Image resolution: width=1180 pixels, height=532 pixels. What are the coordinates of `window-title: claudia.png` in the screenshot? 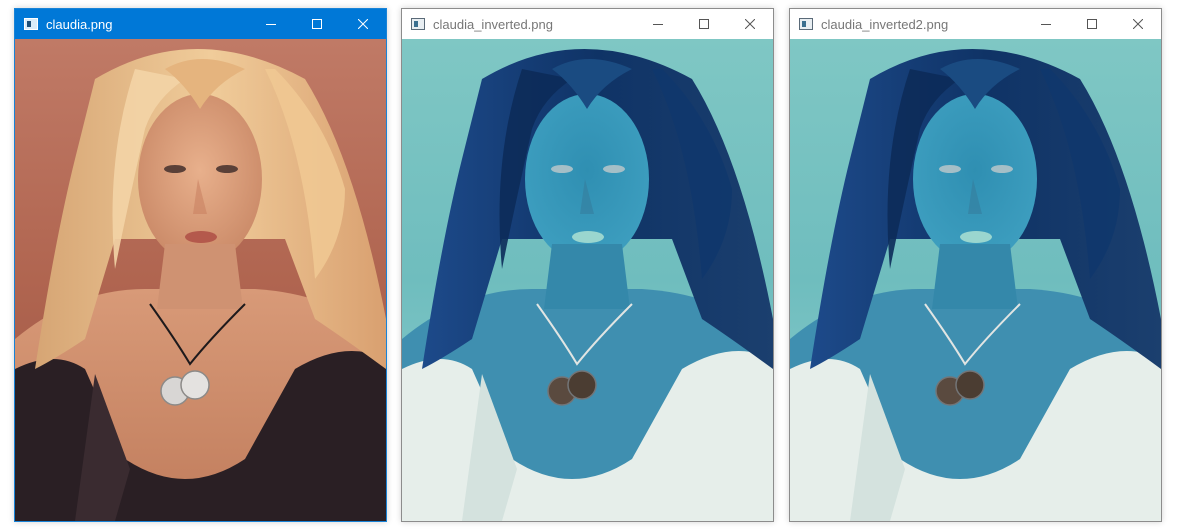 It's located at (79, 24).